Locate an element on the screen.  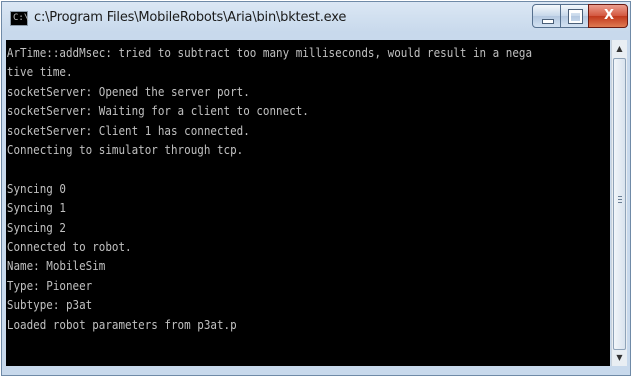
console-prompt-glyph: C:\ is located at coordinates (21, 18).